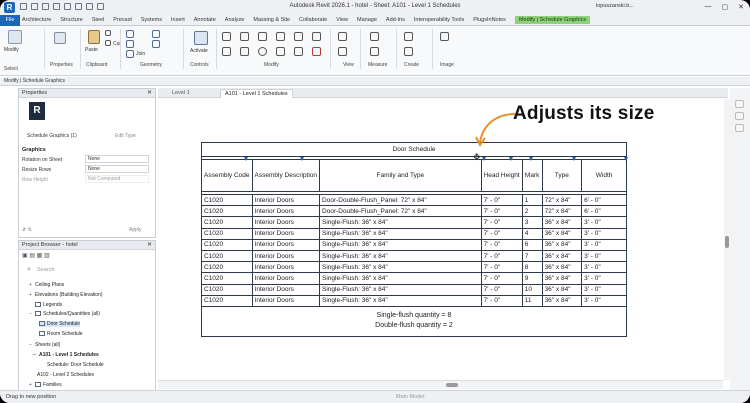  What do you see at coordinates (280, 51) in the screenshot?
I see `split-icon` at bounding box center [280, 51].